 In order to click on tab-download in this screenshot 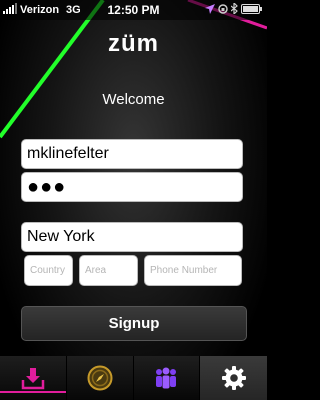, I will do `click(33, 378)`.